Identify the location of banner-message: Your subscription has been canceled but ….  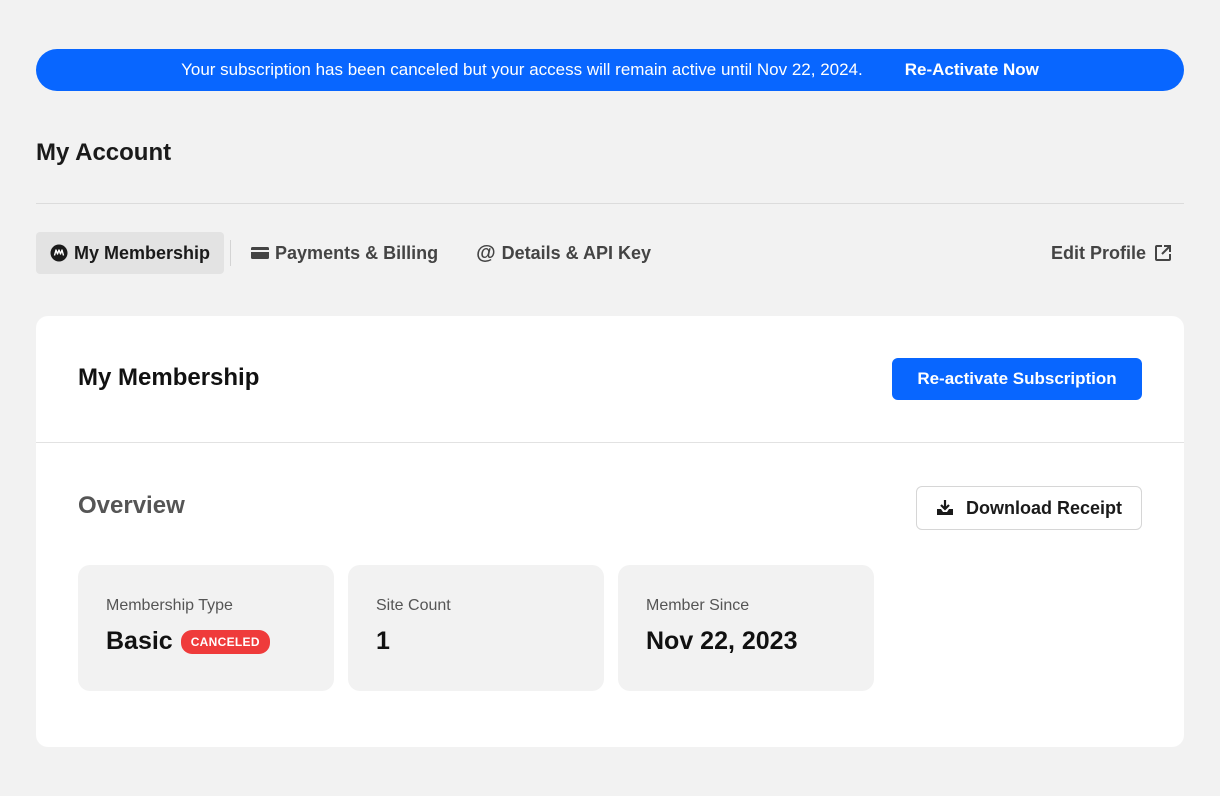
(522, 69).